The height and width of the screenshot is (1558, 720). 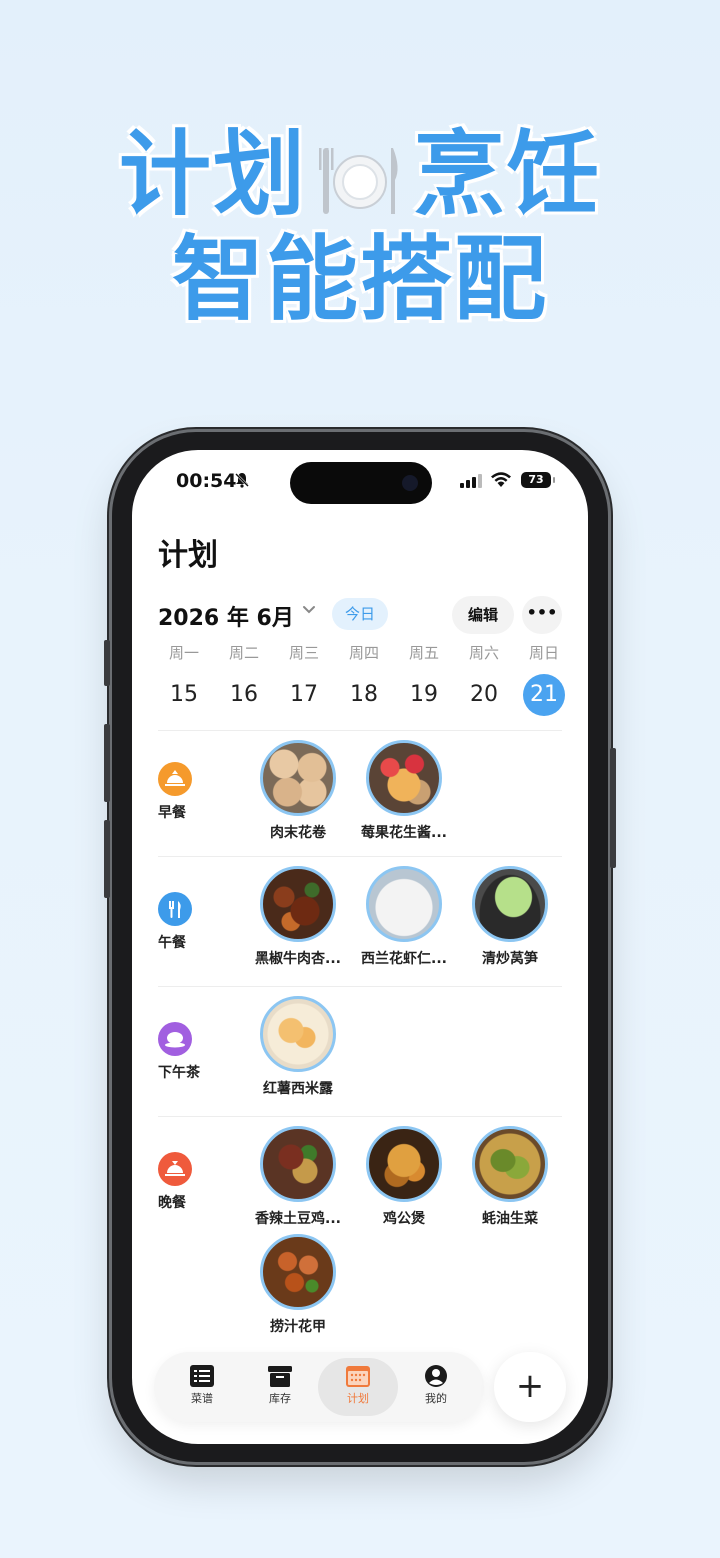 What do you see at coordinates (280, 1376) in the screenshot?
I see `inventory-icon` at bounding box center [280, 1376].